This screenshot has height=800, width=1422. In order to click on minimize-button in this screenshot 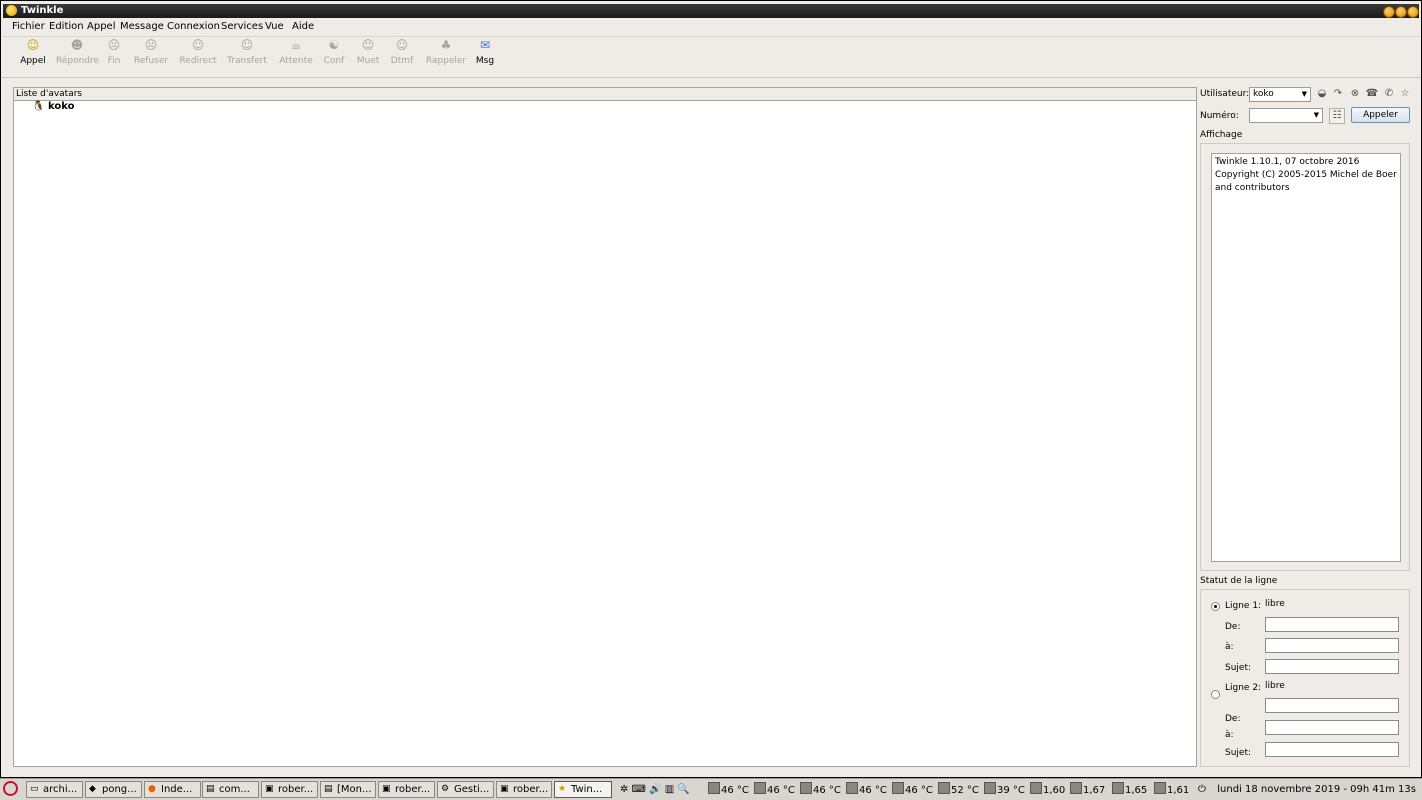, I will do `click(1389, 12)`.